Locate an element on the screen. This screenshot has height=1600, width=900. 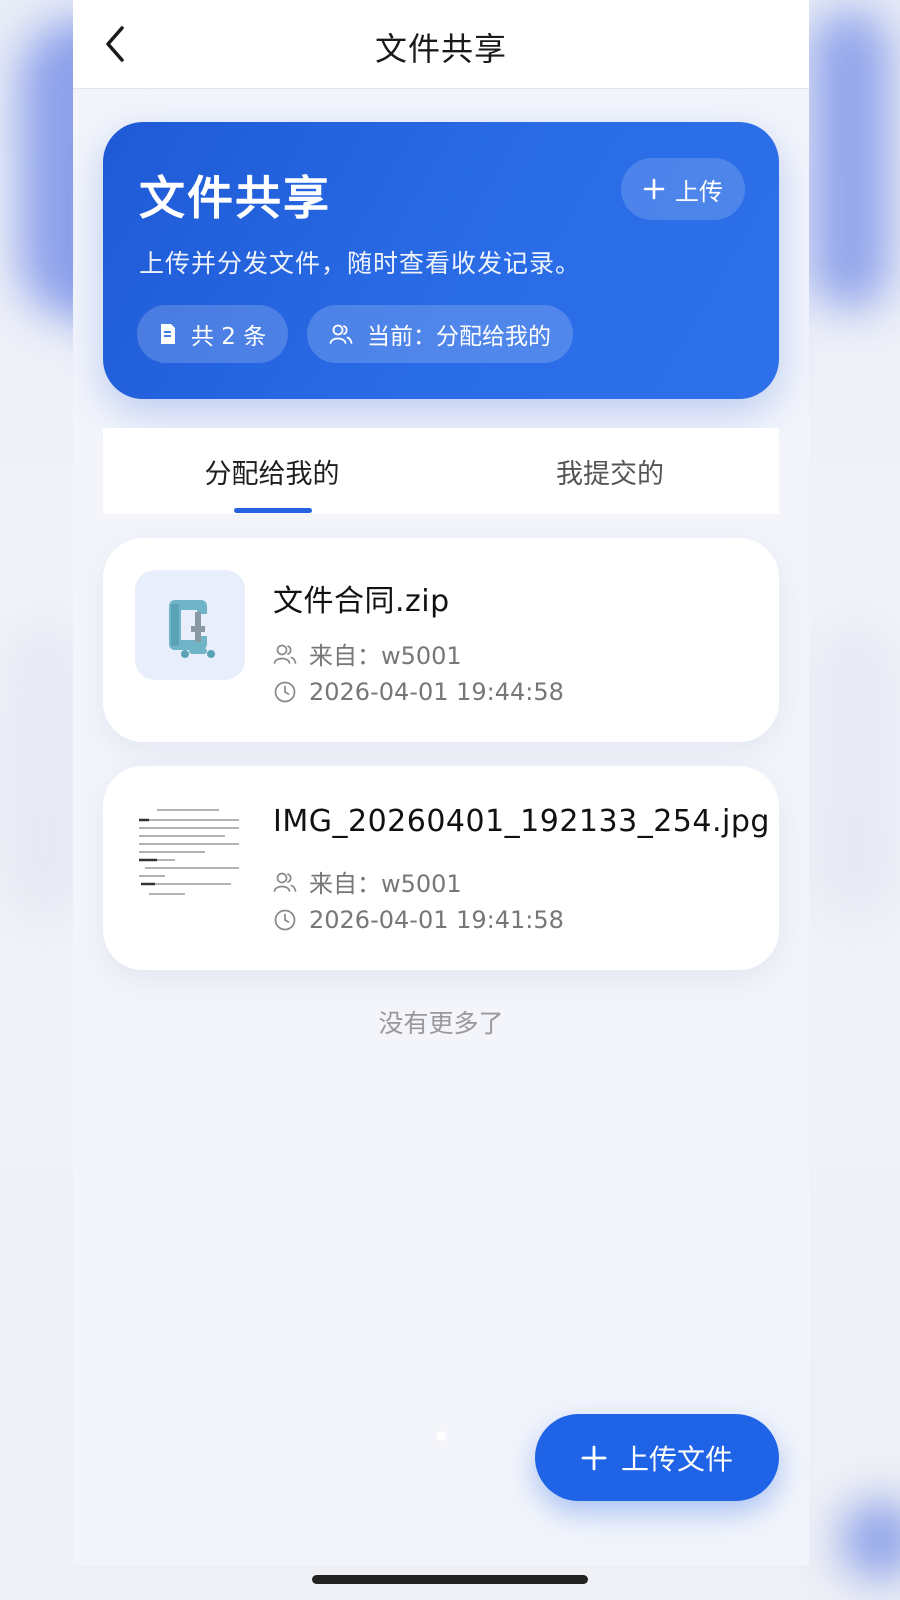
file-name: 文件合同.zip is located at coordinates (361, 601).